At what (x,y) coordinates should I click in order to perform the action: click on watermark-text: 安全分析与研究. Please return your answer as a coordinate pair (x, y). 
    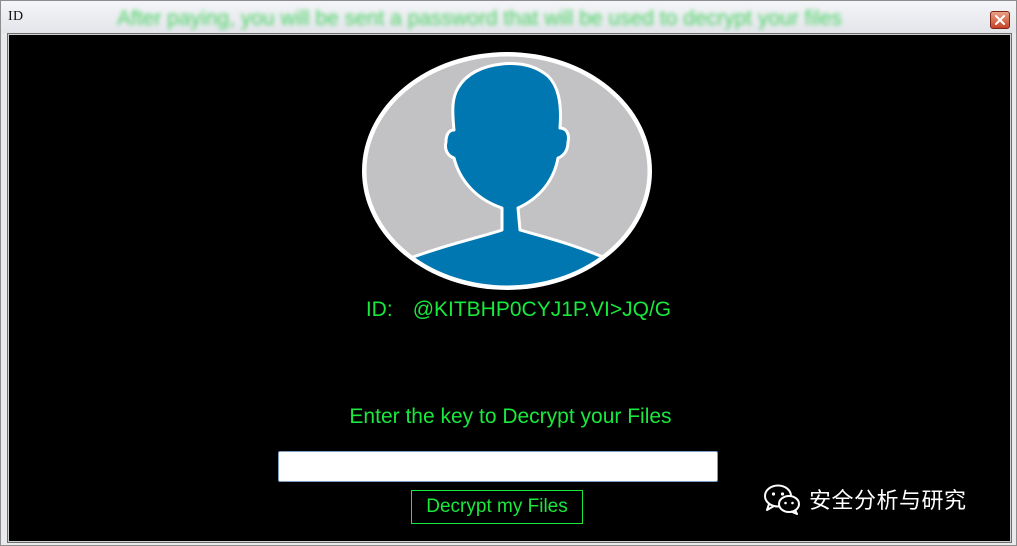
    Looking at the image, I should click on (888, 501).